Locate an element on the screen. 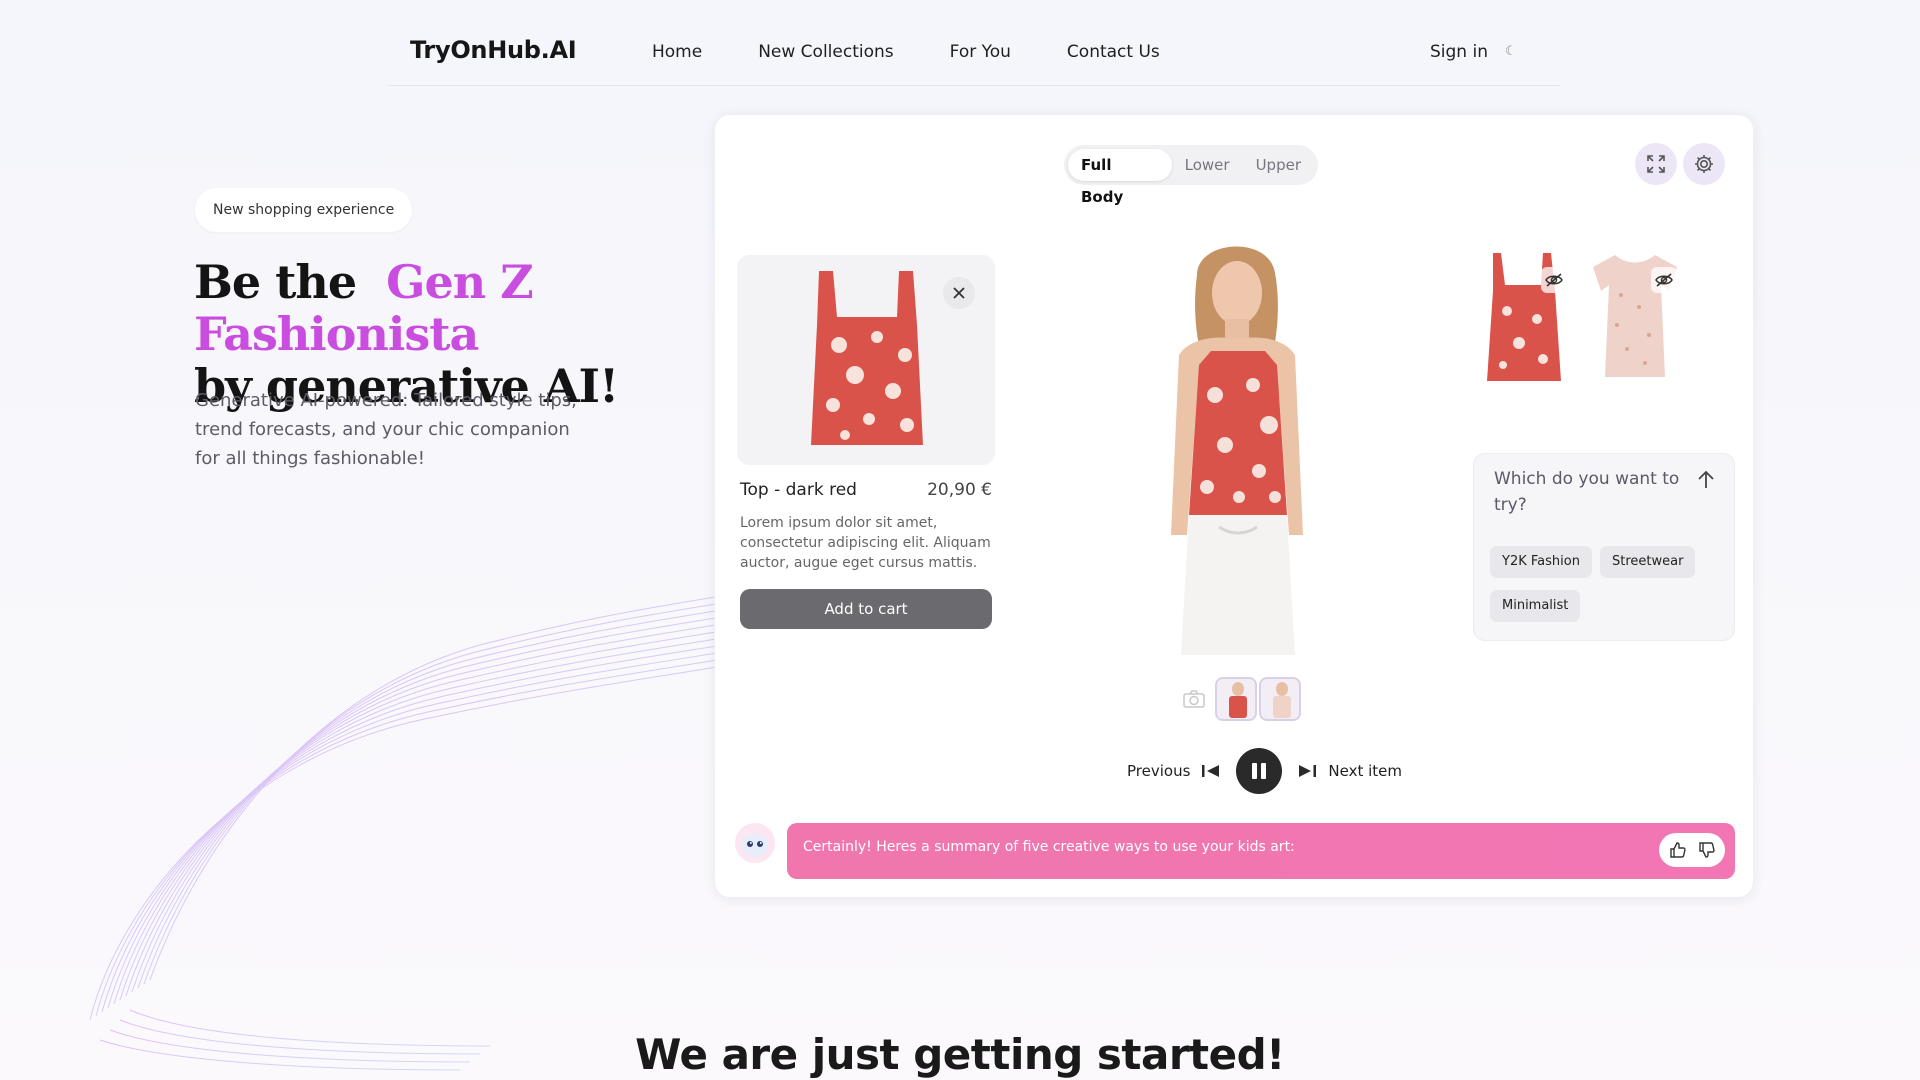  skip-previous-icon is located at coordinates (1211, 771).